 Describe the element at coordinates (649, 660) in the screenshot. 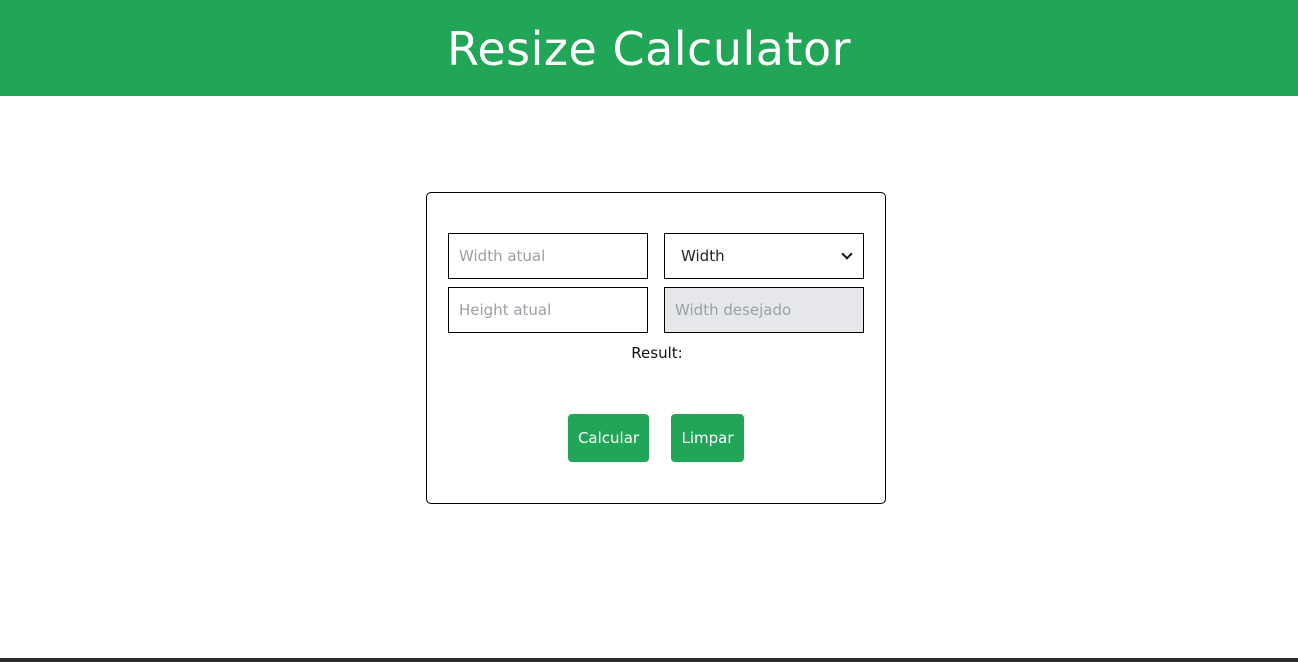

I see `window-bottom-edge` at that location.